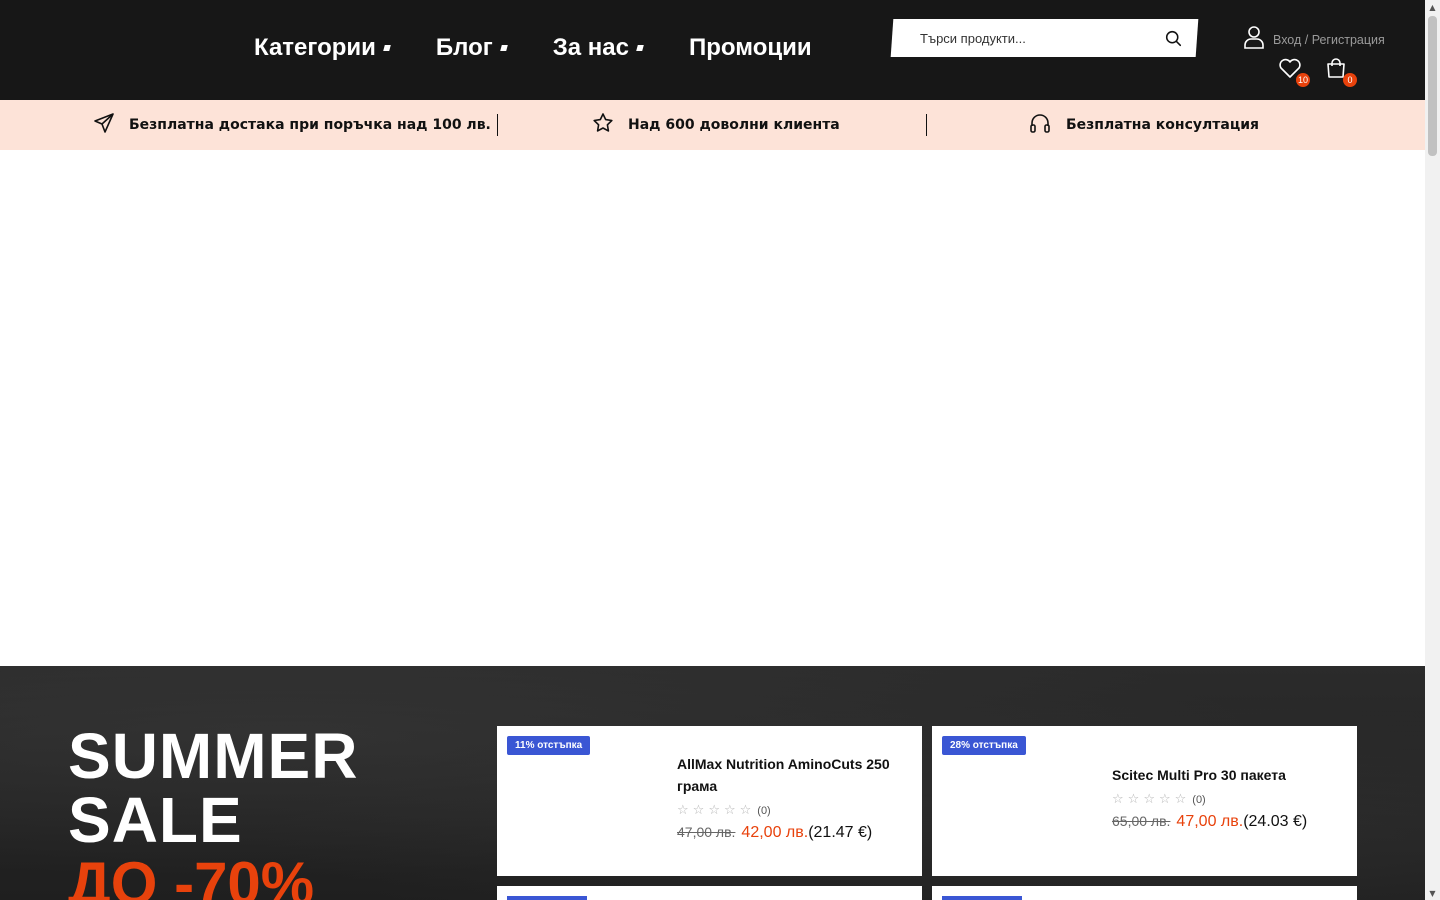 The image size is (1440, 900). What do you see at coordinates (984, 745) in the screenshot?
I see `discount-badge: 28% отстъпка` at bounding box center [984, 745].